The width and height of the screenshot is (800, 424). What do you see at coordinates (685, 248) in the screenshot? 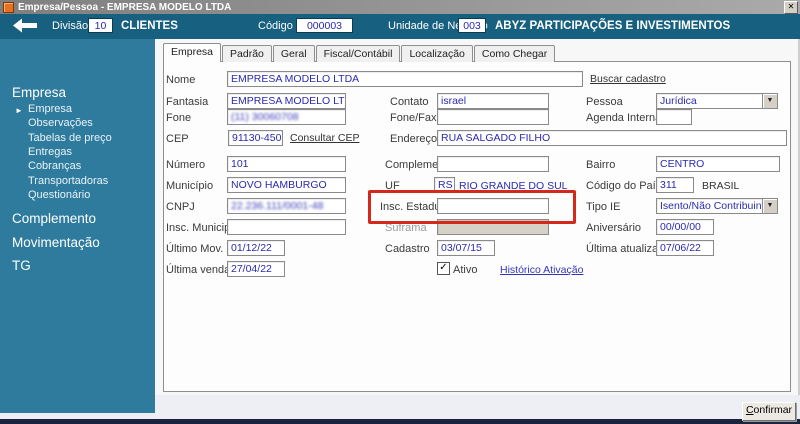
I see `ultima-atualizacao-field: 07/06/22` at bounding box center [685, 248].